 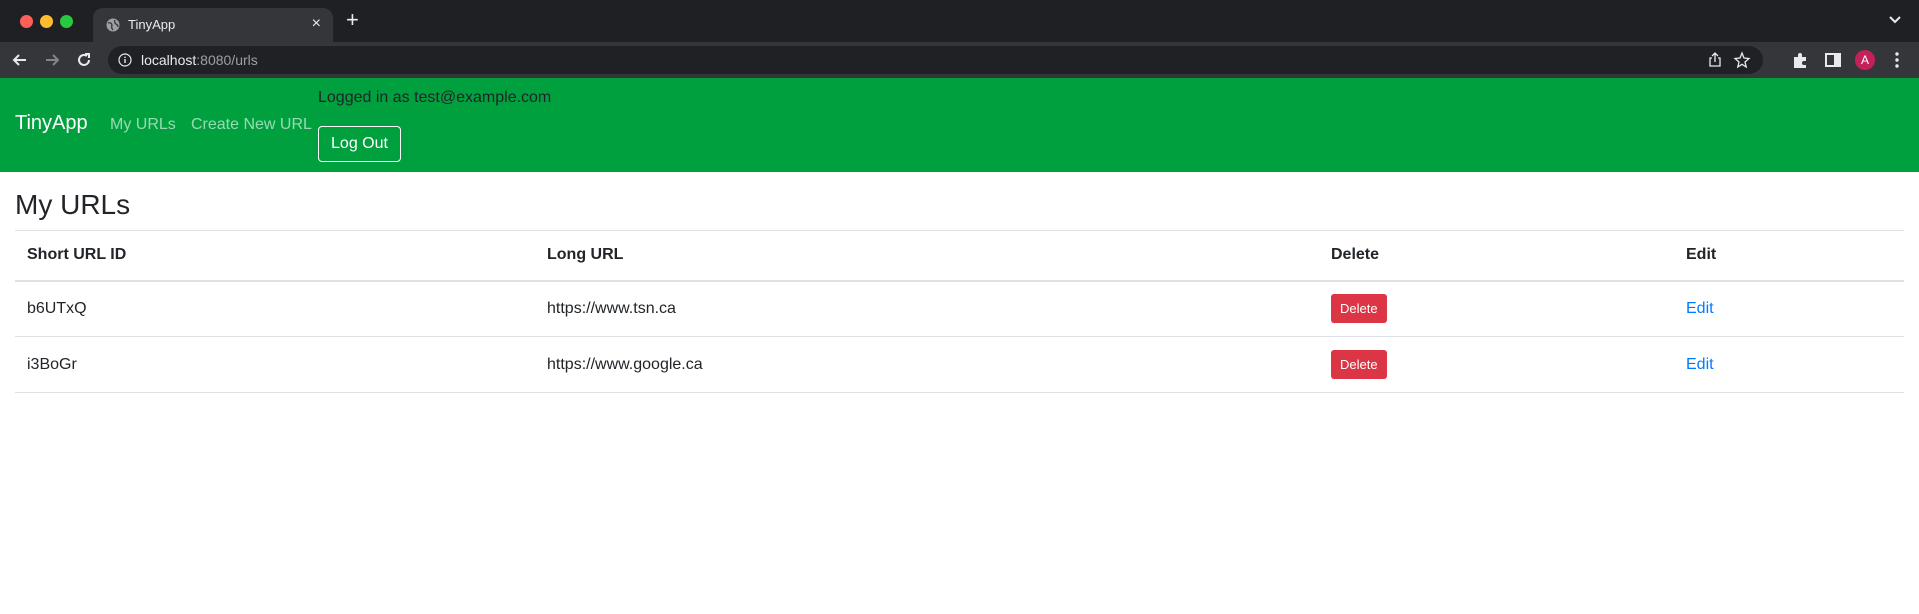 I want to click on browser-tab-bar: TinyApp × +, so click(x=959, y=21).